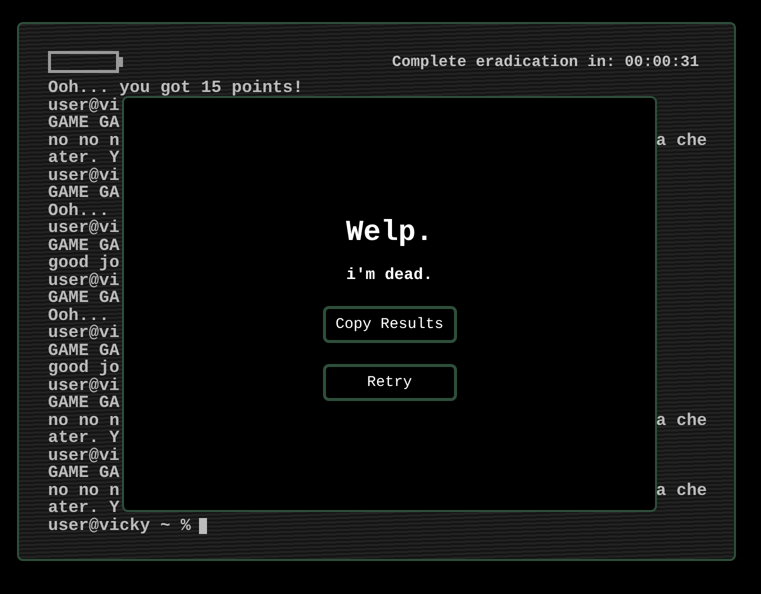  I want to click on dialog-message: i'm dead., so click(389, 275).